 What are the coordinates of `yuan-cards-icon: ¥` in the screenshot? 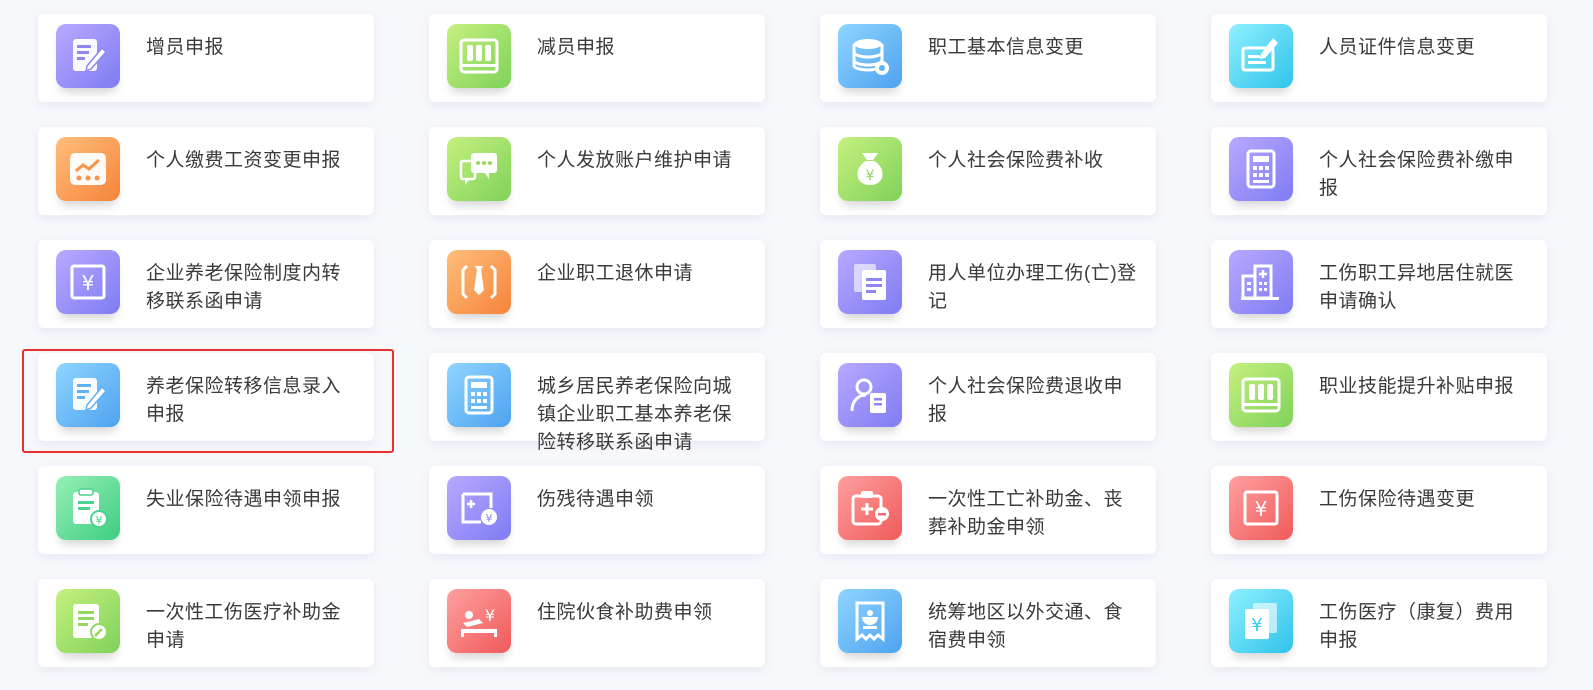 It's located at (1261, 621).